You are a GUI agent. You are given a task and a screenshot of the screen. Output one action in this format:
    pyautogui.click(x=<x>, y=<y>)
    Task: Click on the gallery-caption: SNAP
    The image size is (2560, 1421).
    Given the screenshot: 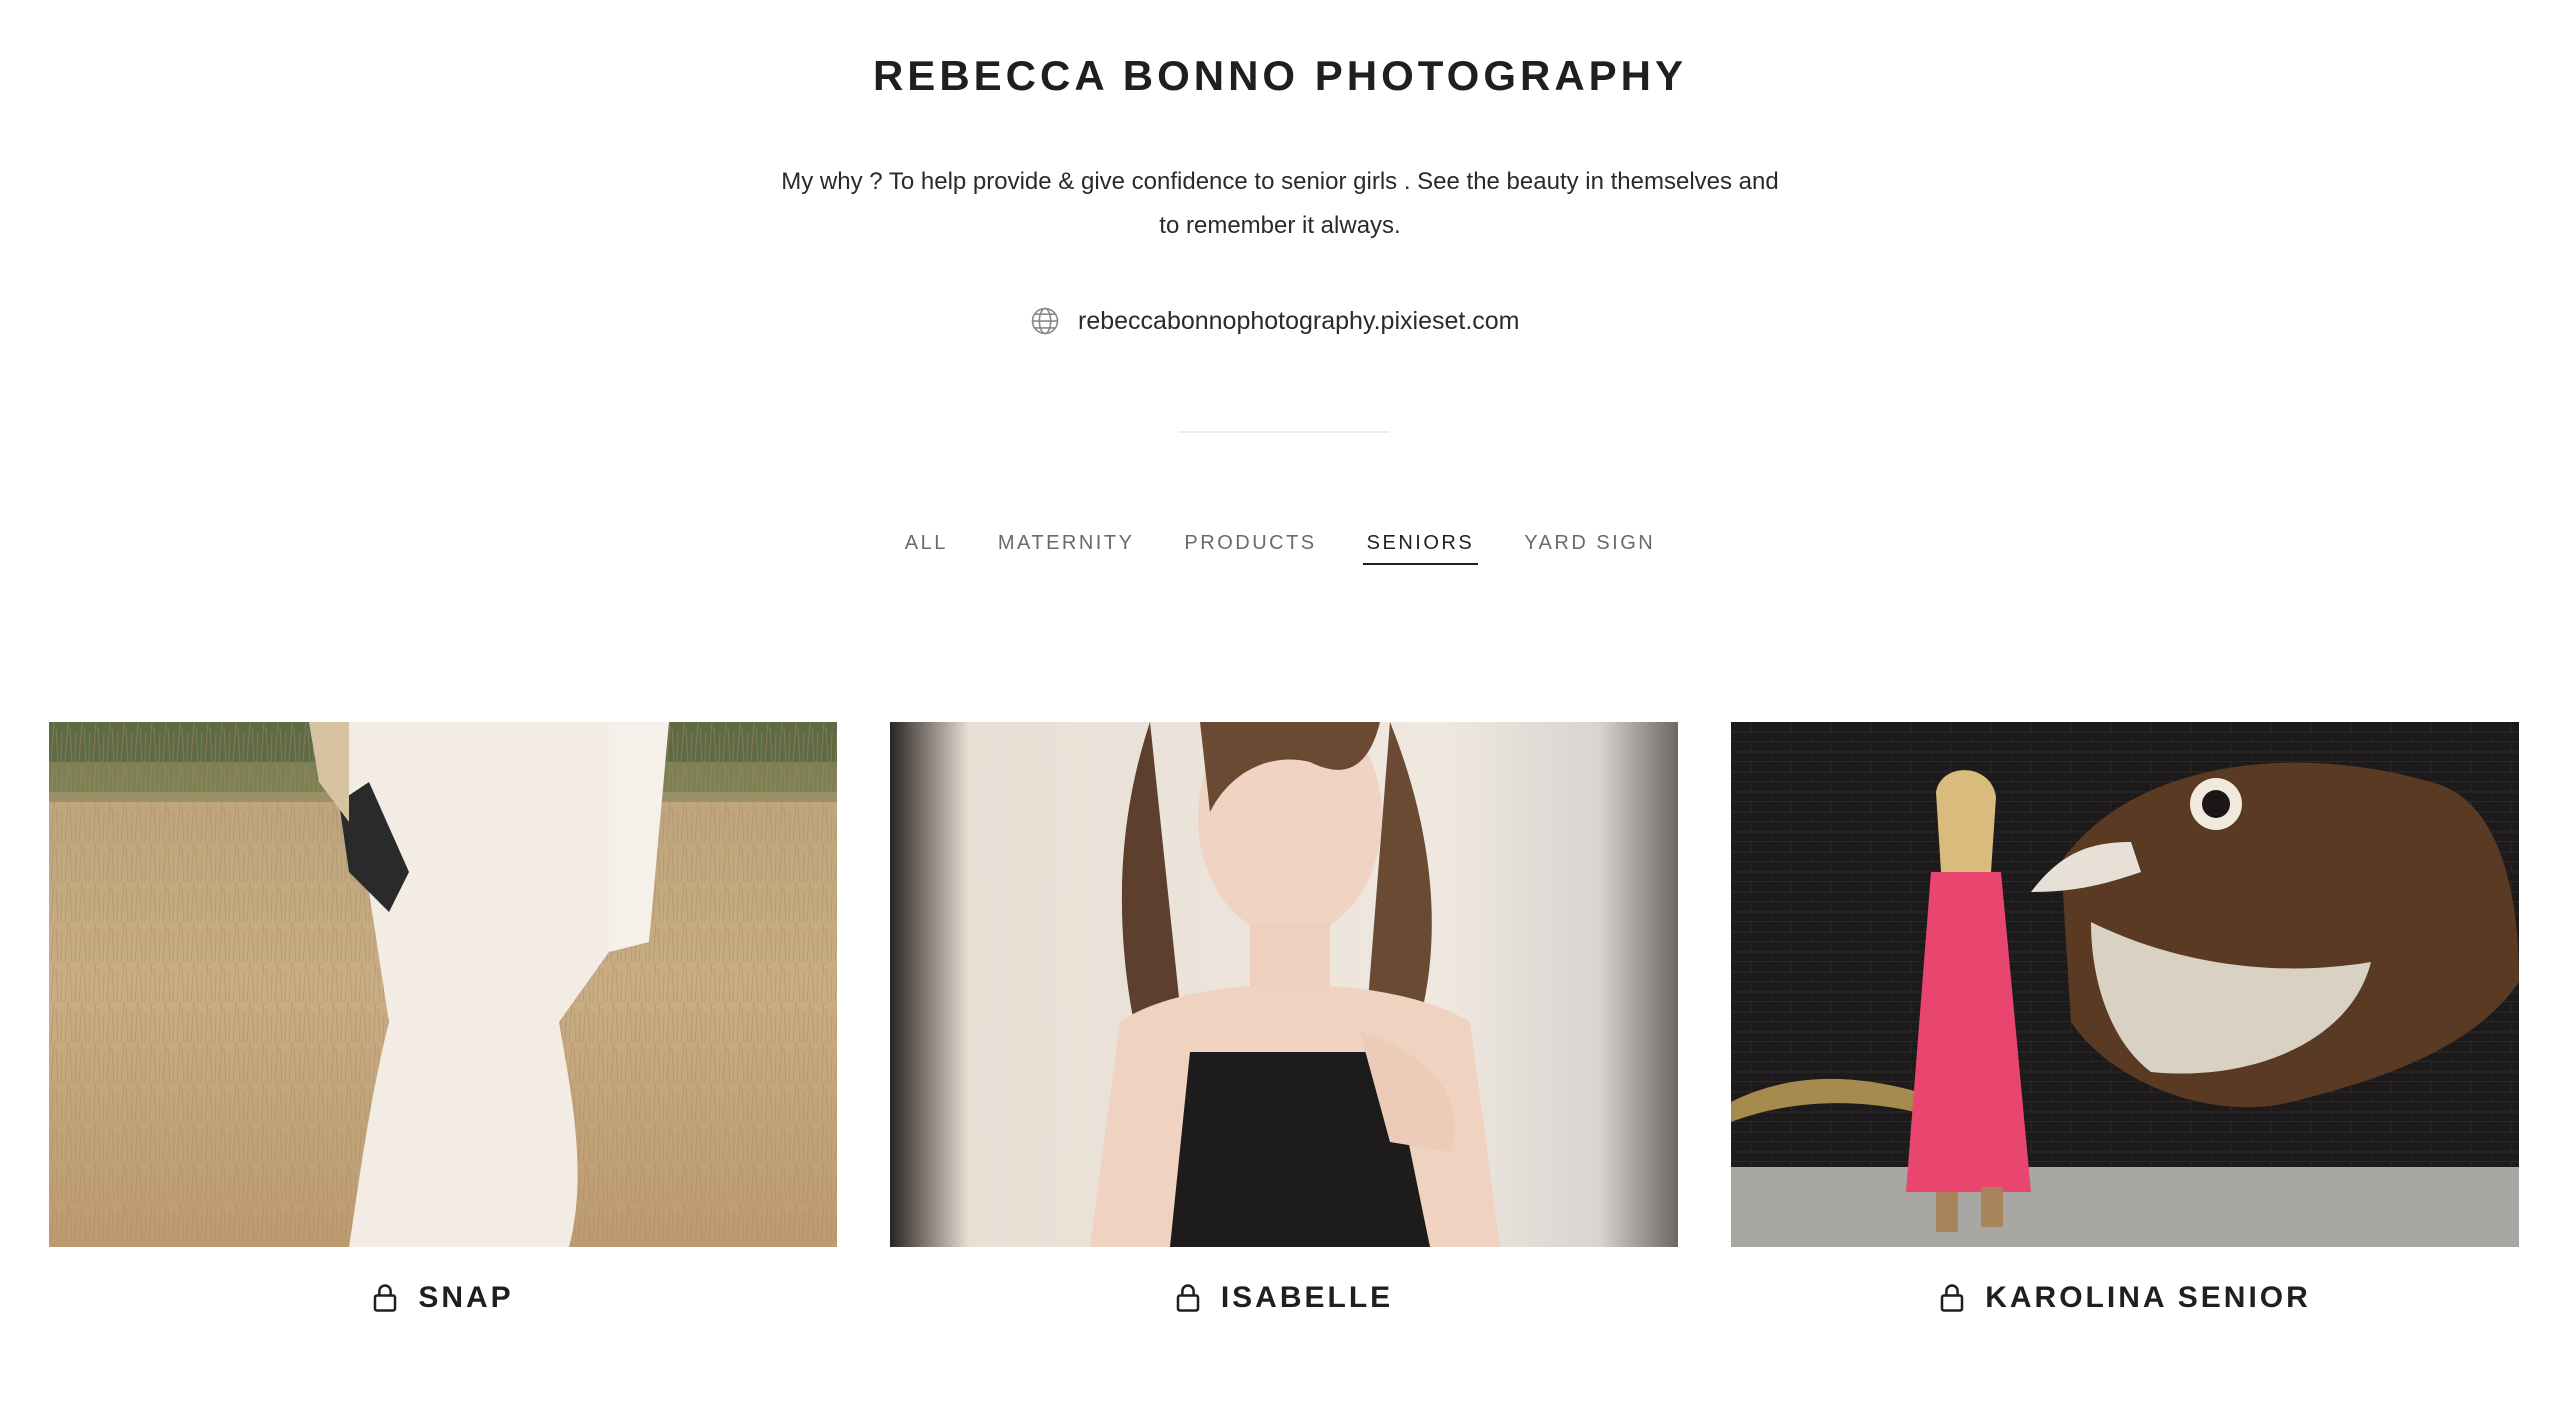 What is the action you would take?
    pyautogui.click(x=443, y=1298)
    